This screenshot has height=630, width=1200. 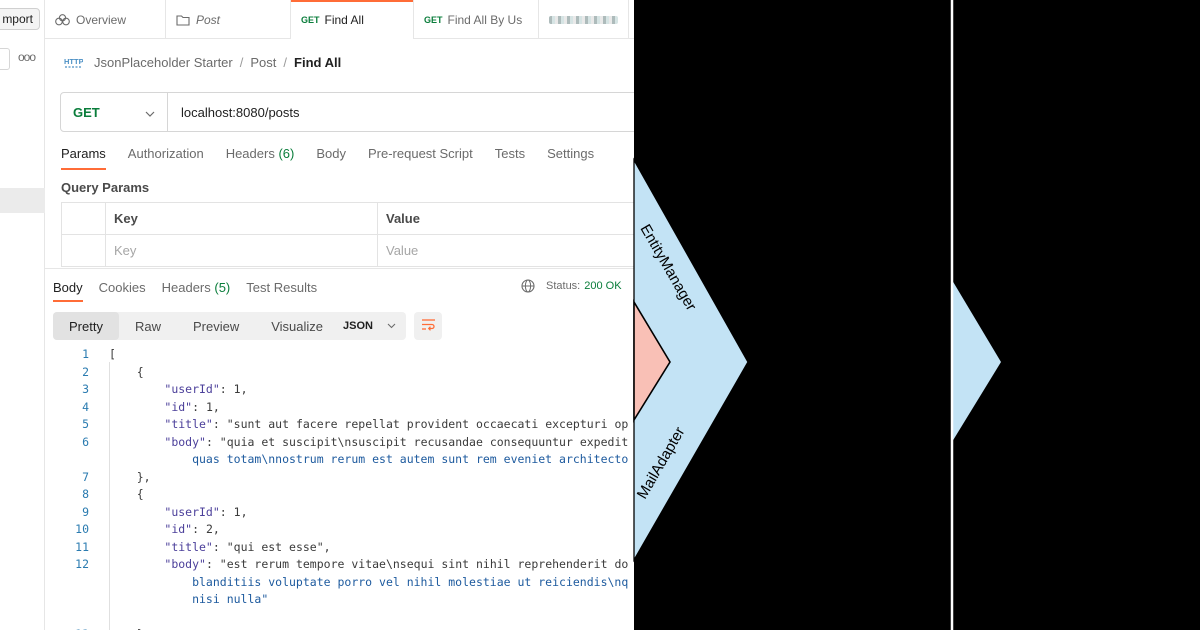 I want to click on tab-response-body: Body, so click(x=68, y=291).